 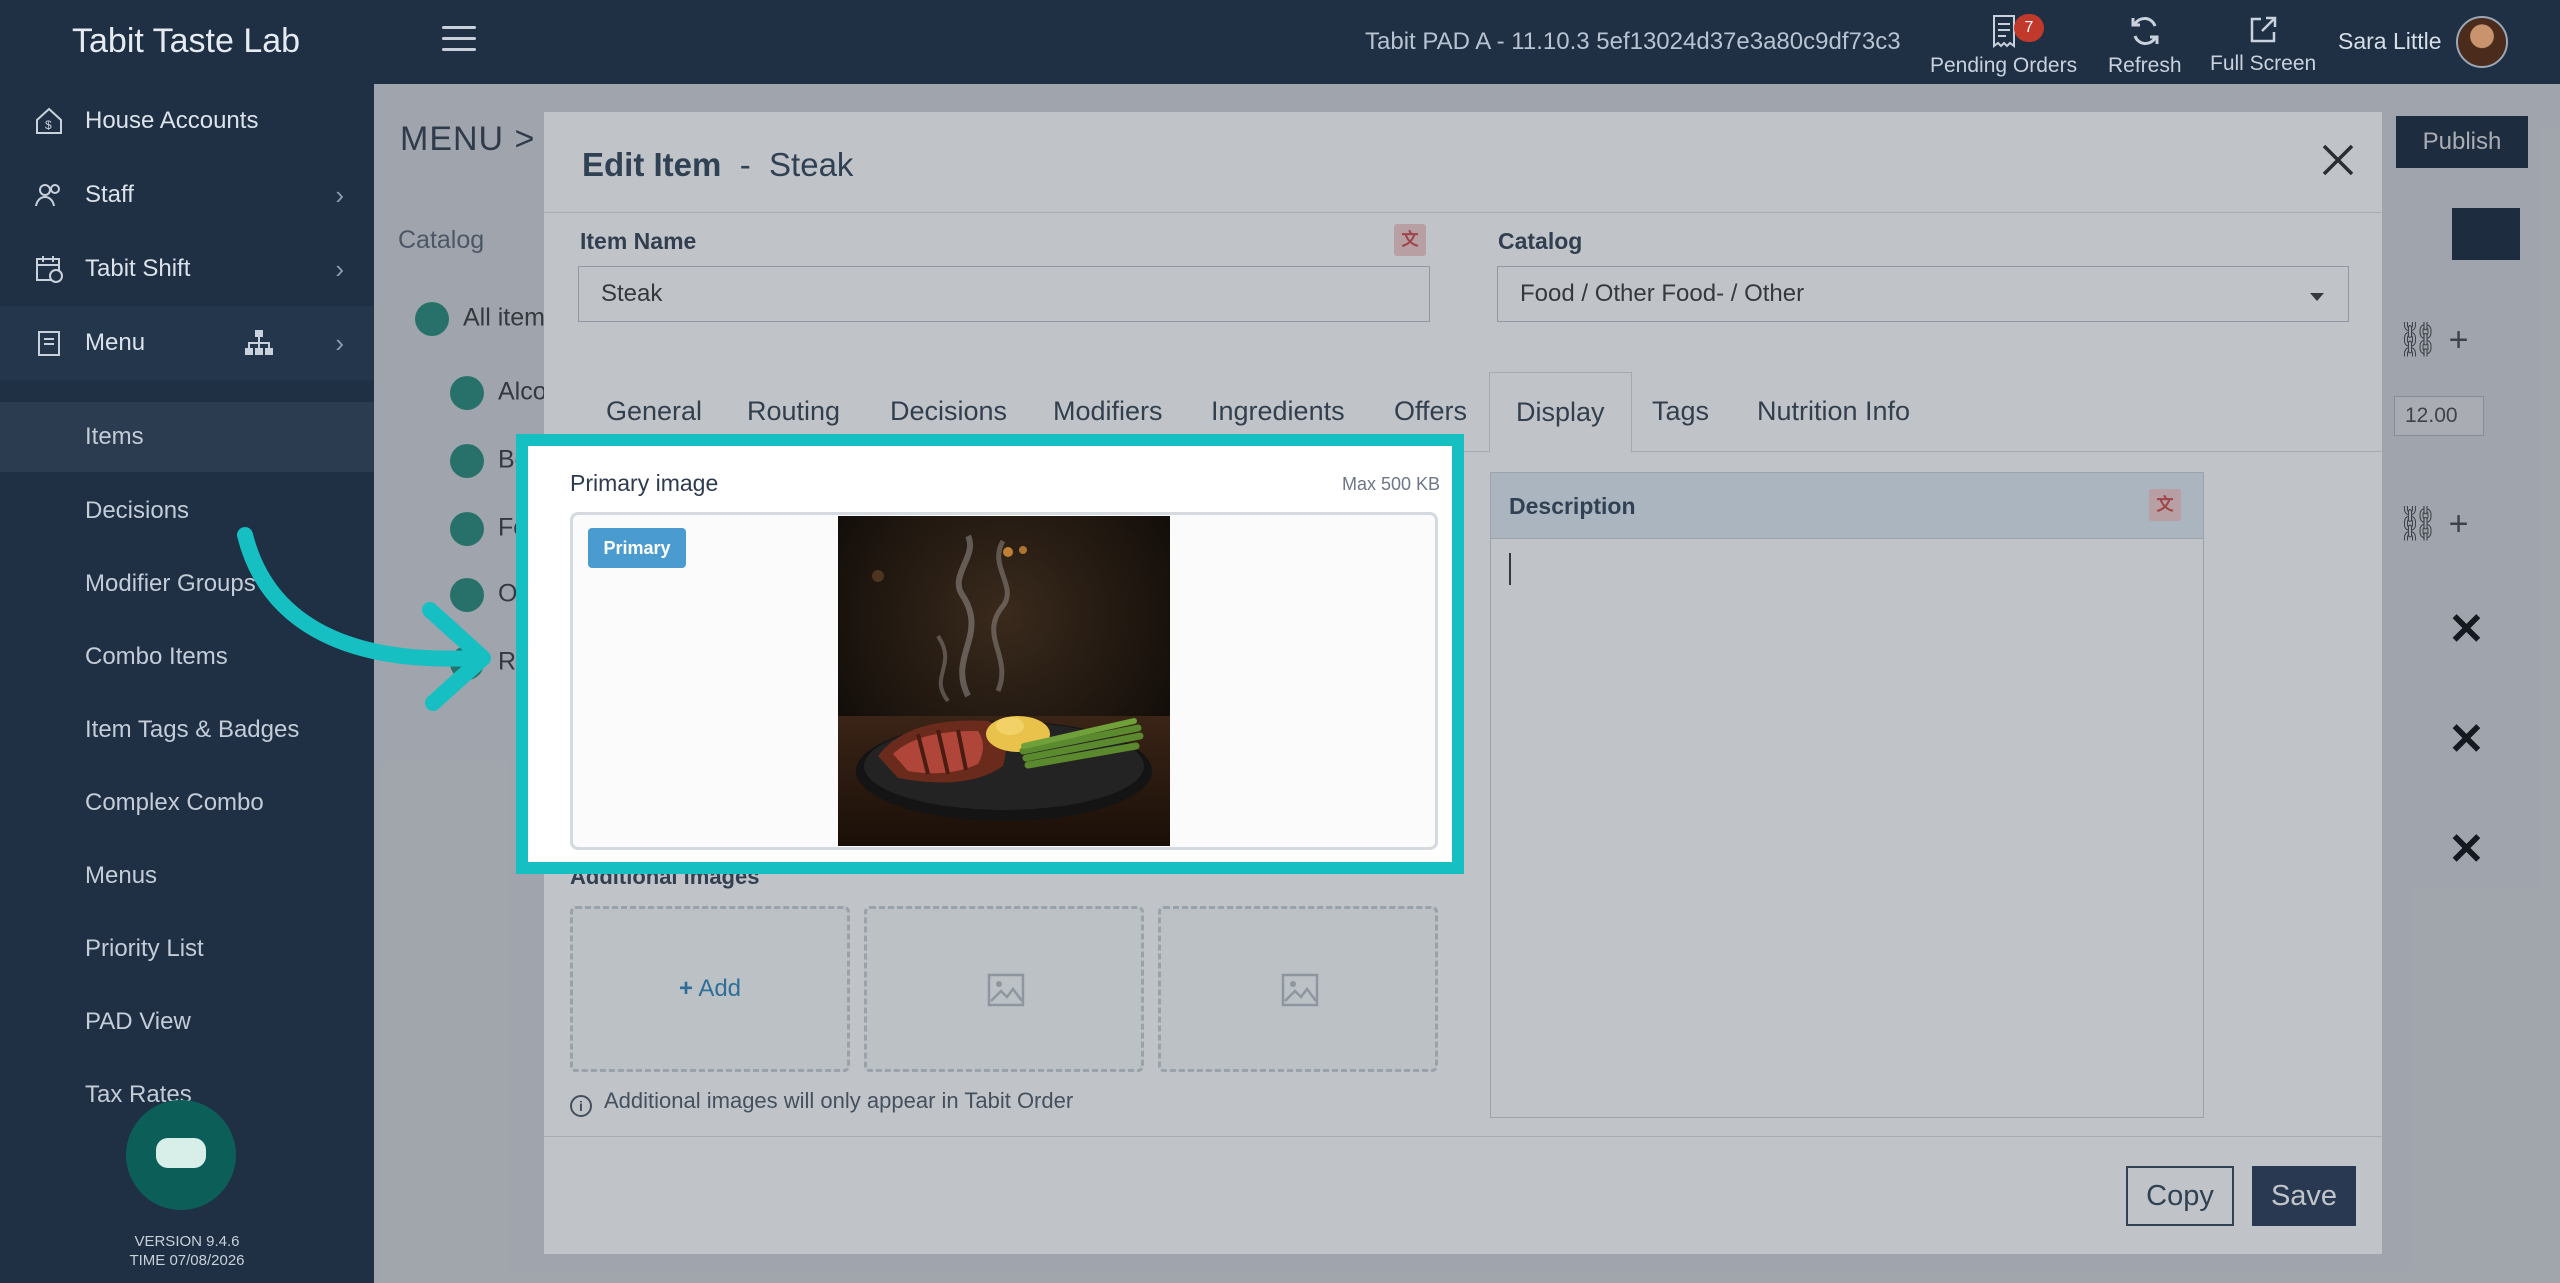 What do you see at coordinates (187, 1251) in the screenshot?
I see `version-info: VERSION 9.4.6 TIME 07/08/2026` at bounding box center [187, 1251].